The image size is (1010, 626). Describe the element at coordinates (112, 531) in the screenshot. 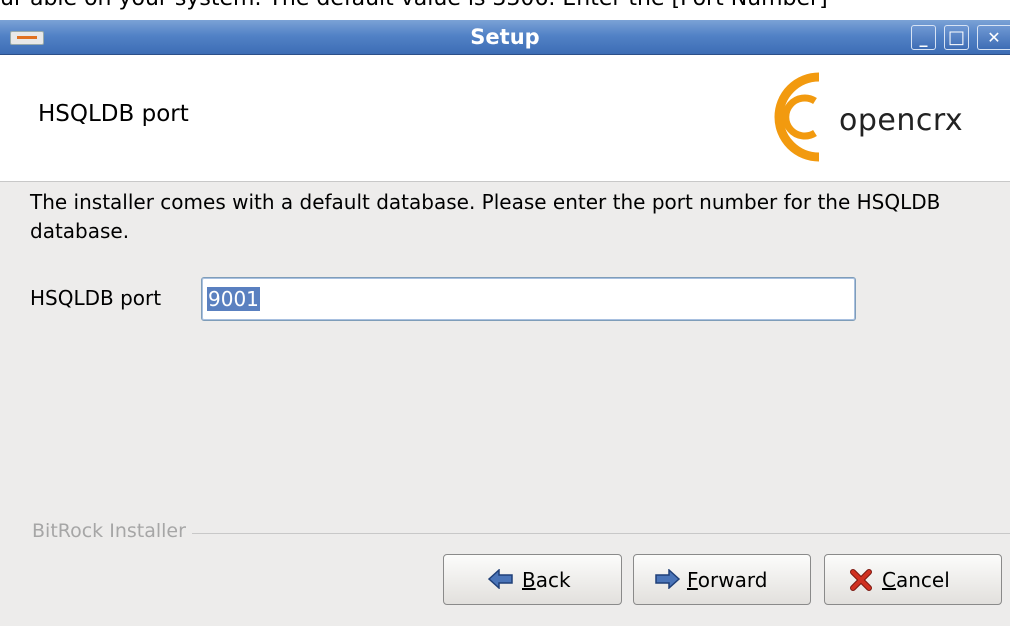

I see `installer-brand-label: BitRock Installer` at that location.